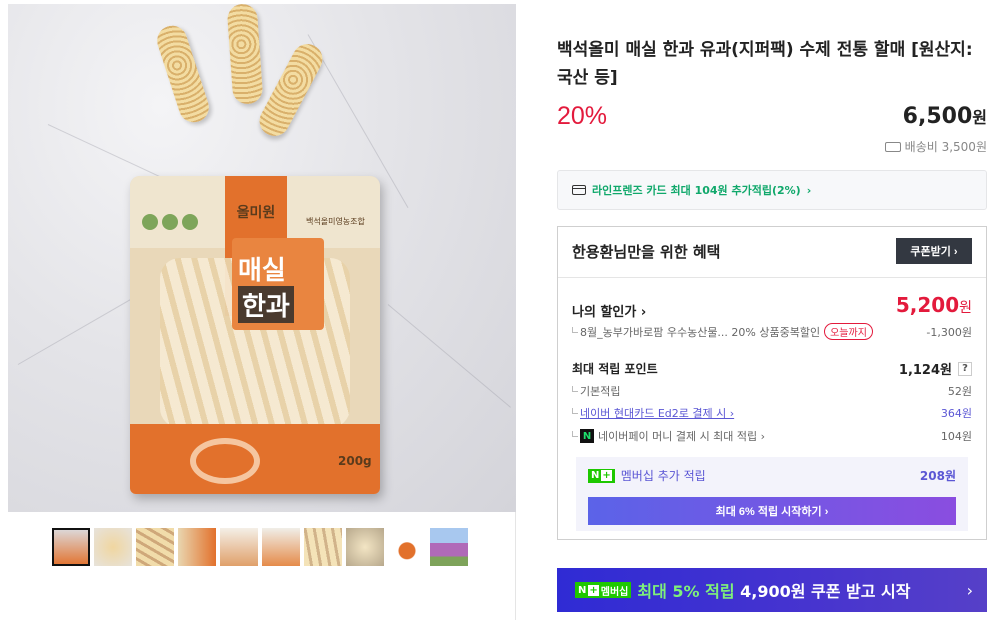 This screenshot has height=620, width=1000. I want to click on cert-logos, so click(170, 222).